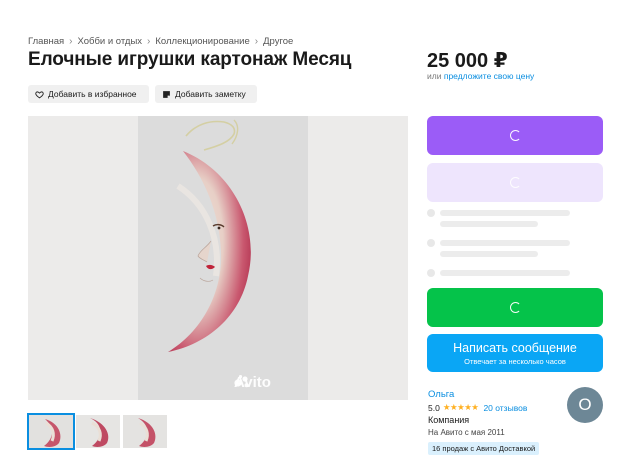 Image resolution: width=620 pixels, height=476 pixels. What do you see at coordinates (466, 432) in the screenshot?
I see `seller-since: На Авито с мая 2011` at bounding box center [466, 432].